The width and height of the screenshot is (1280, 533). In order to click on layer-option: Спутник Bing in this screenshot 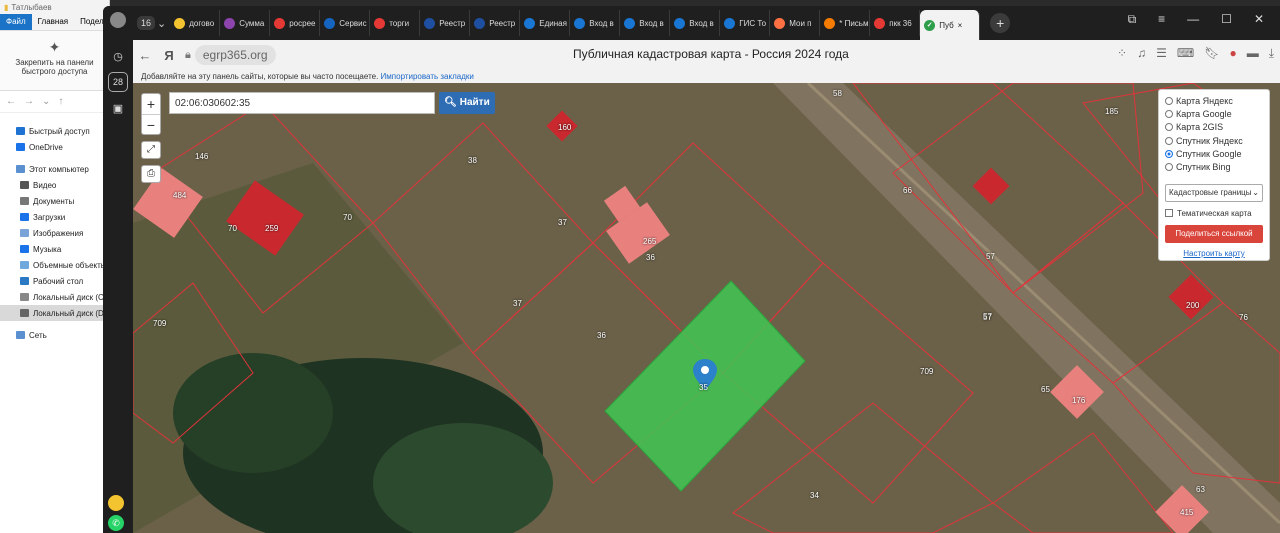, I will do `click(1214, 166)`.